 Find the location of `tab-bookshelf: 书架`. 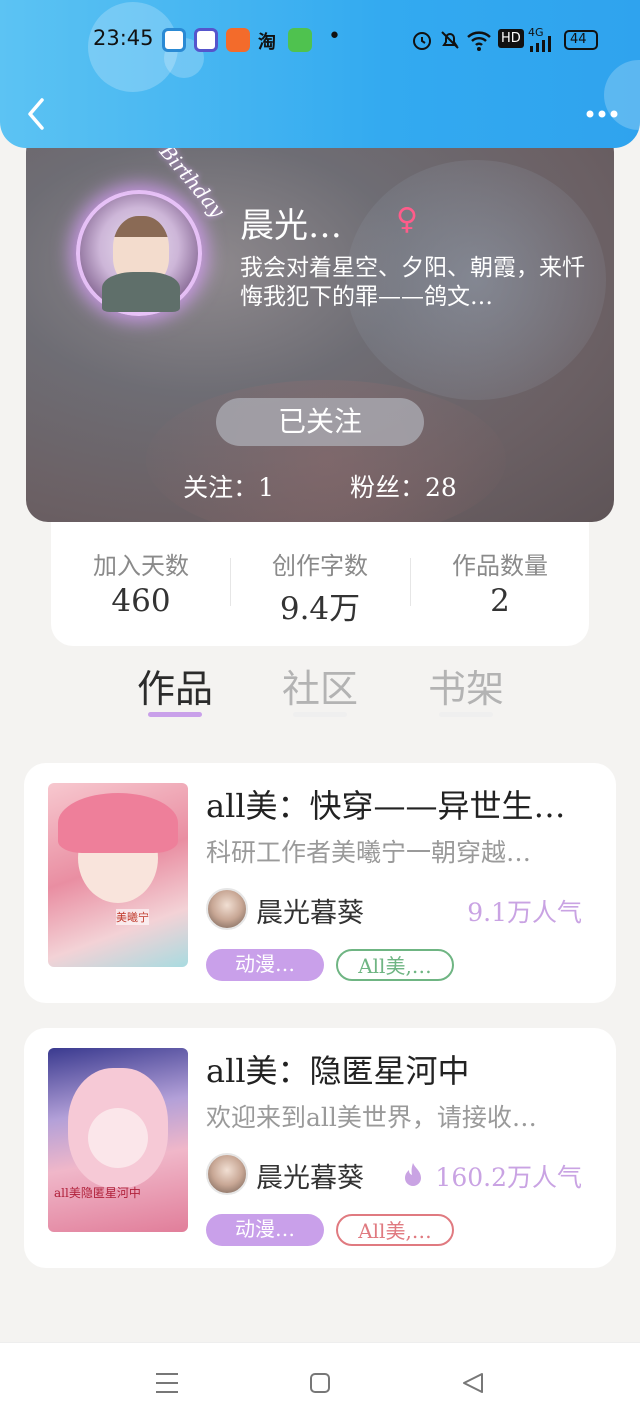

tab-bookshelf: 书架 is located at coordinates (466, 685).